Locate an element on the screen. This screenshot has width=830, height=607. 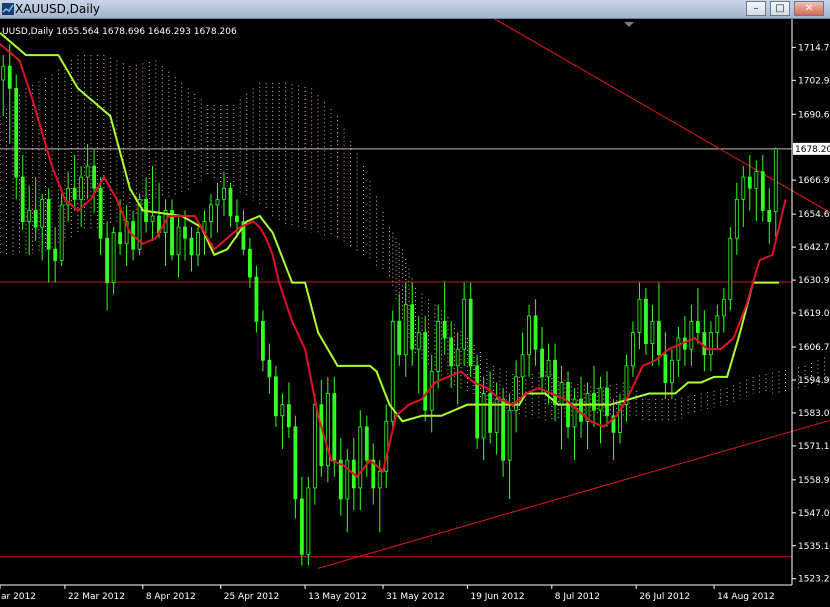
price-tick-label: 1690.66 is located at coordinates (814, 115).